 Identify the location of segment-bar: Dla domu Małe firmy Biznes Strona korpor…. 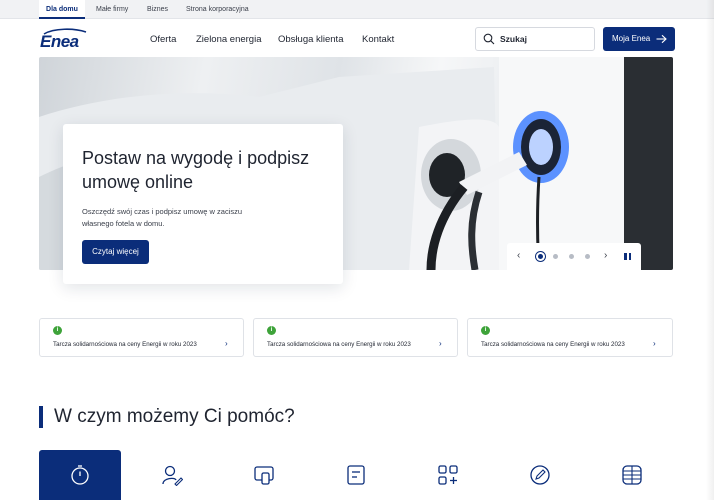
(357, 9).